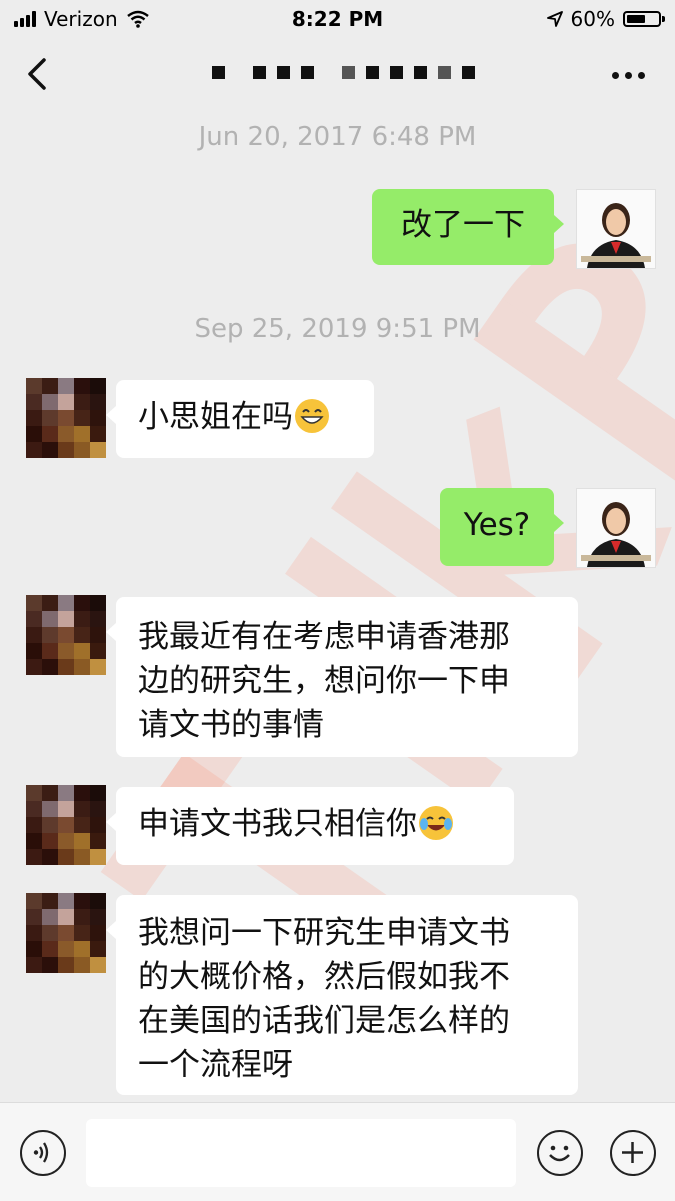  Describe the element at coordinates (497, 525) in the screenshot. I see `message-text: Yes?` at that location.